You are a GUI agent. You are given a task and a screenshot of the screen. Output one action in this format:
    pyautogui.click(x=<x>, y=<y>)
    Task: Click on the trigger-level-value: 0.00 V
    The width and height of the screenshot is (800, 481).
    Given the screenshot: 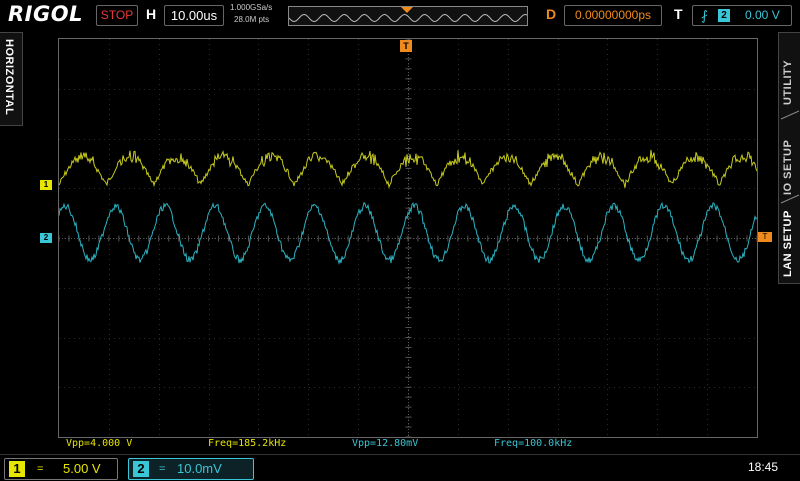 What is the action you would take?
    pyautogui.click(x=762, y=15)
    